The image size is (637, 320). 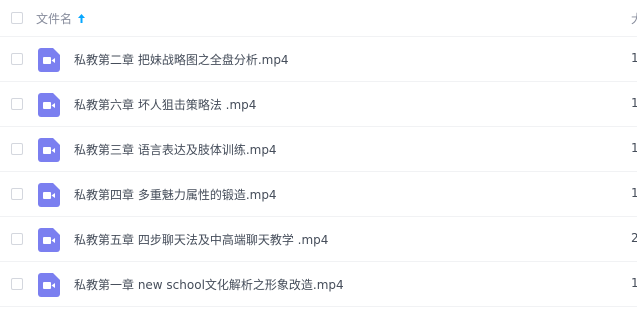 I want to click on file-name: 私教第五章 四步聊天法及中高端聊天教学 .mp4, so click(x=201, y=239).